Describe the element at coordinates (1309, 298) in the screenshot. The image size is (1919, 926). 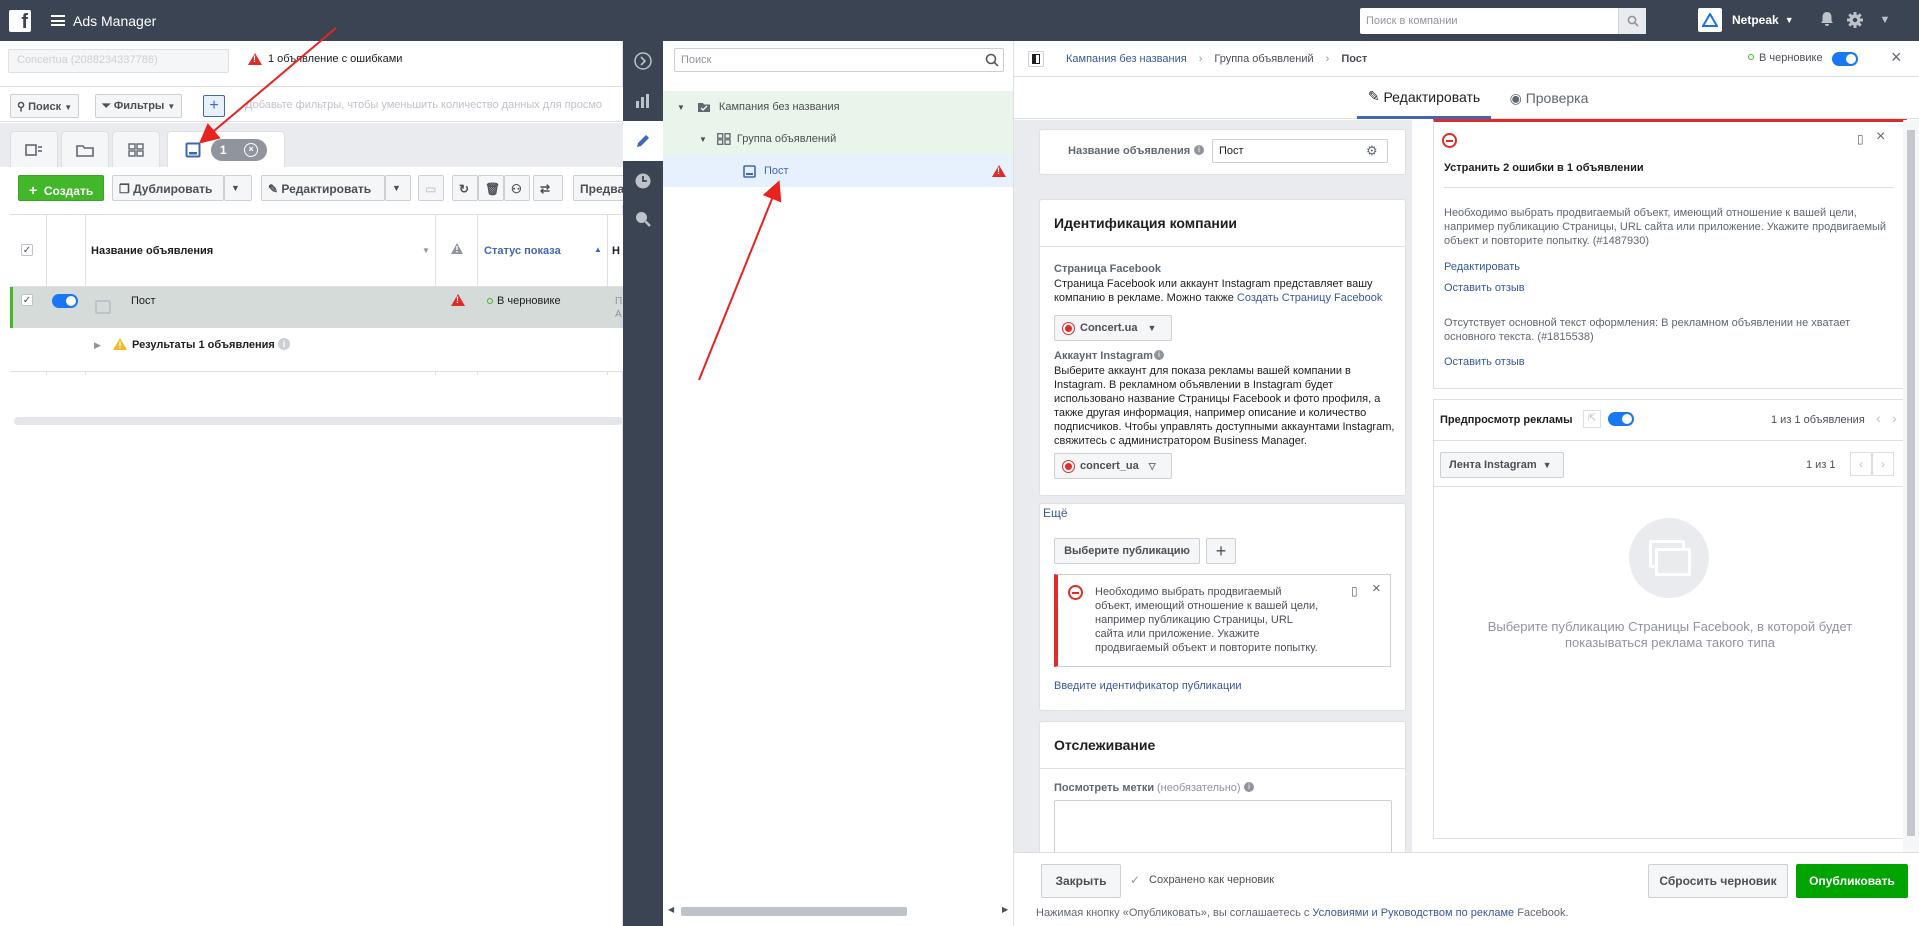
I see `create-fb-page-link: Создать Страницу Facebook` at that location.